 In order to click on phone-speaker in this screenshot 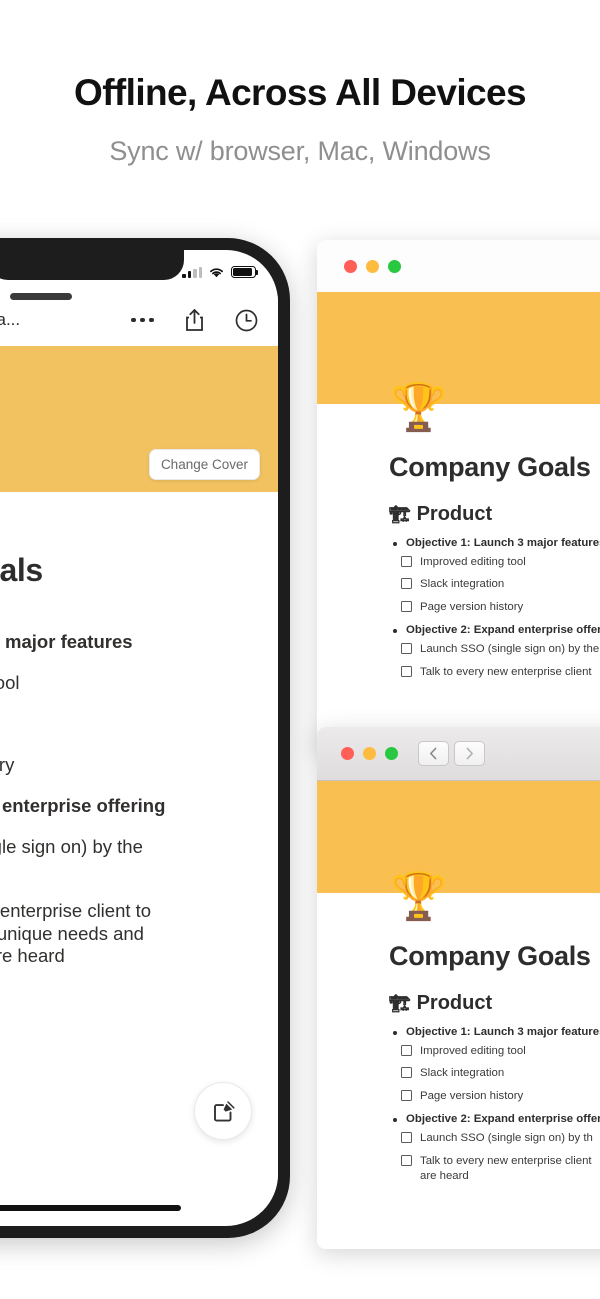, I will do `click(41, 296)`.